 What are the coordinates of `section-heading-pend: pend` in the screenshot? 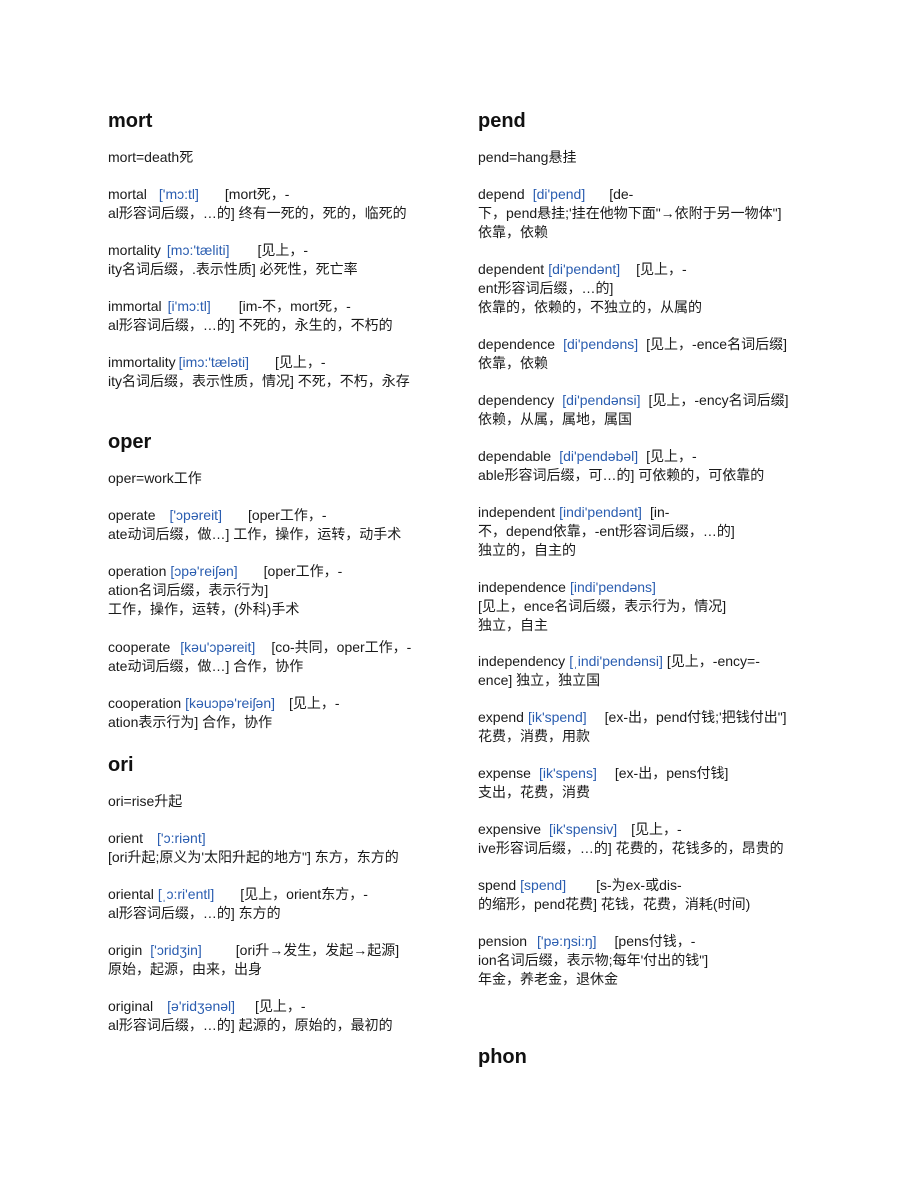 It's located at (502, 121).